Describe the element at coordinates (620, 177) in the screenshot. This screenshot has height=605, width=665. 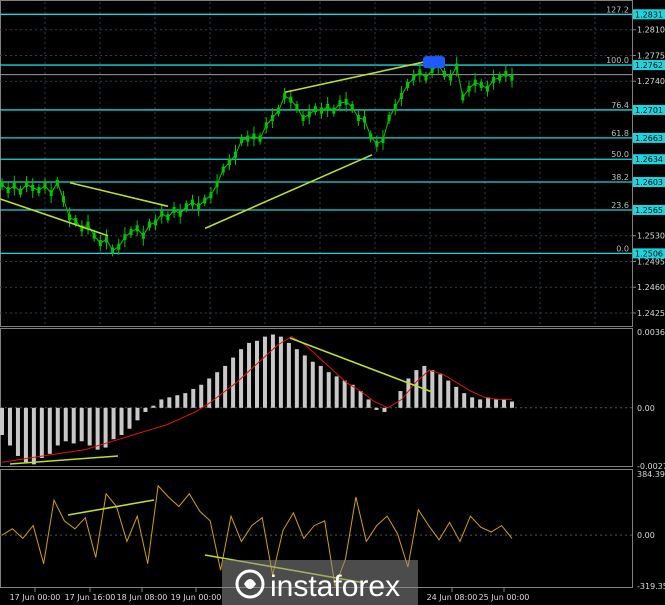
I see `fib-level-pct: 38.2` at that location.